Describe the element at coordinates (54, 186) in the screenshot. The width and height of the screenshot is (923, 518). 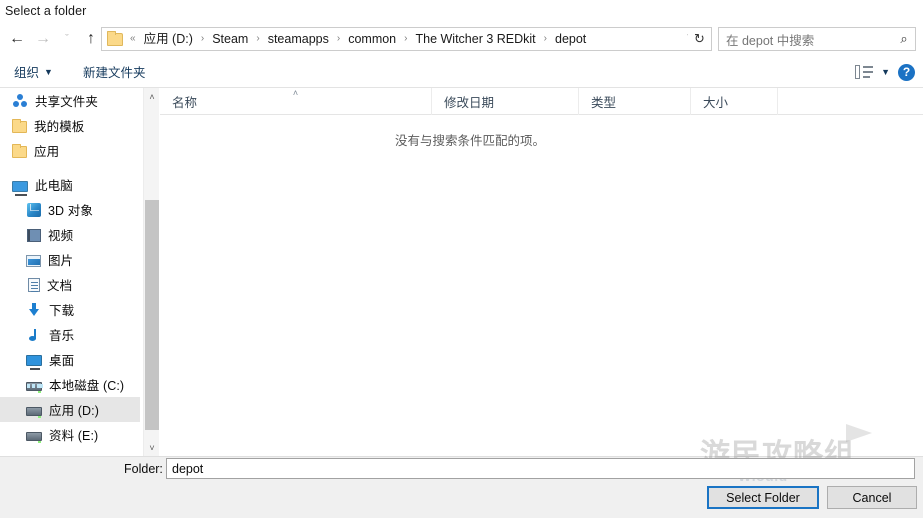
I see `sidebar-item-label: 此电脑` at that location.